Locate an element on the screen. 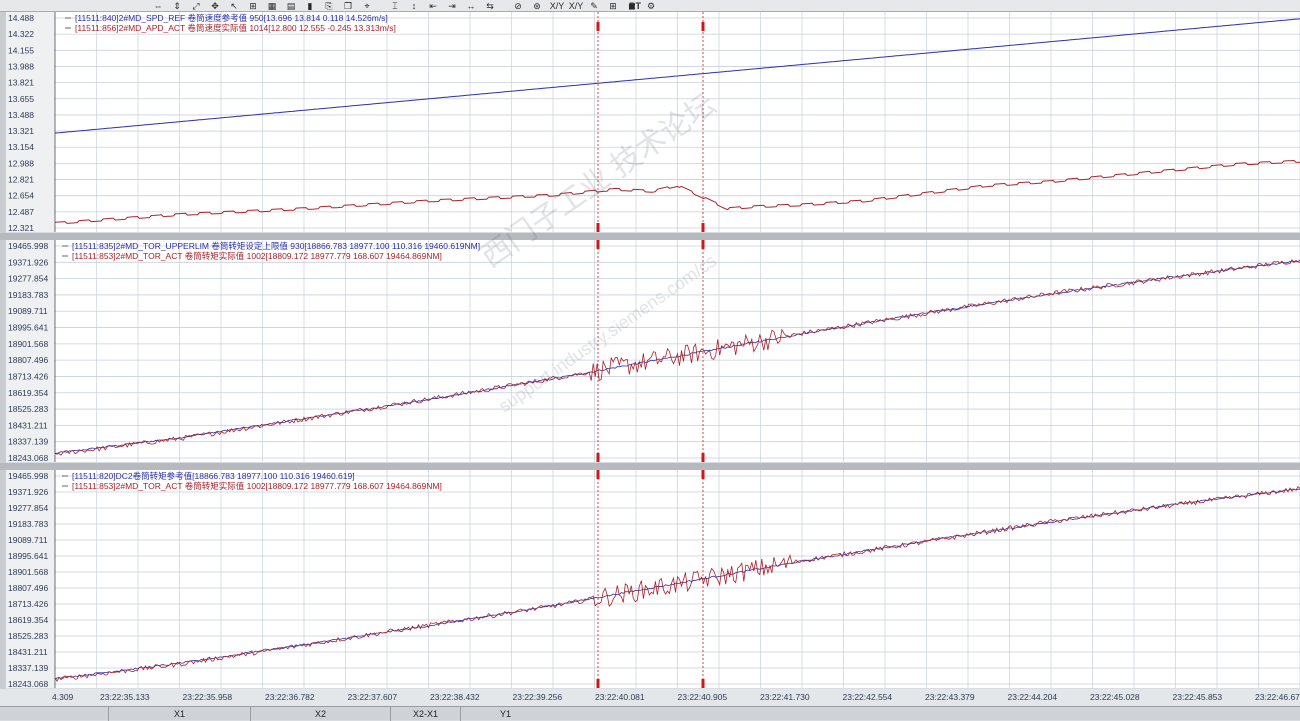 The width and height of the screenshot is (1300, 721). y-tick-label: 13.988 is located at coordinates (21, 66).